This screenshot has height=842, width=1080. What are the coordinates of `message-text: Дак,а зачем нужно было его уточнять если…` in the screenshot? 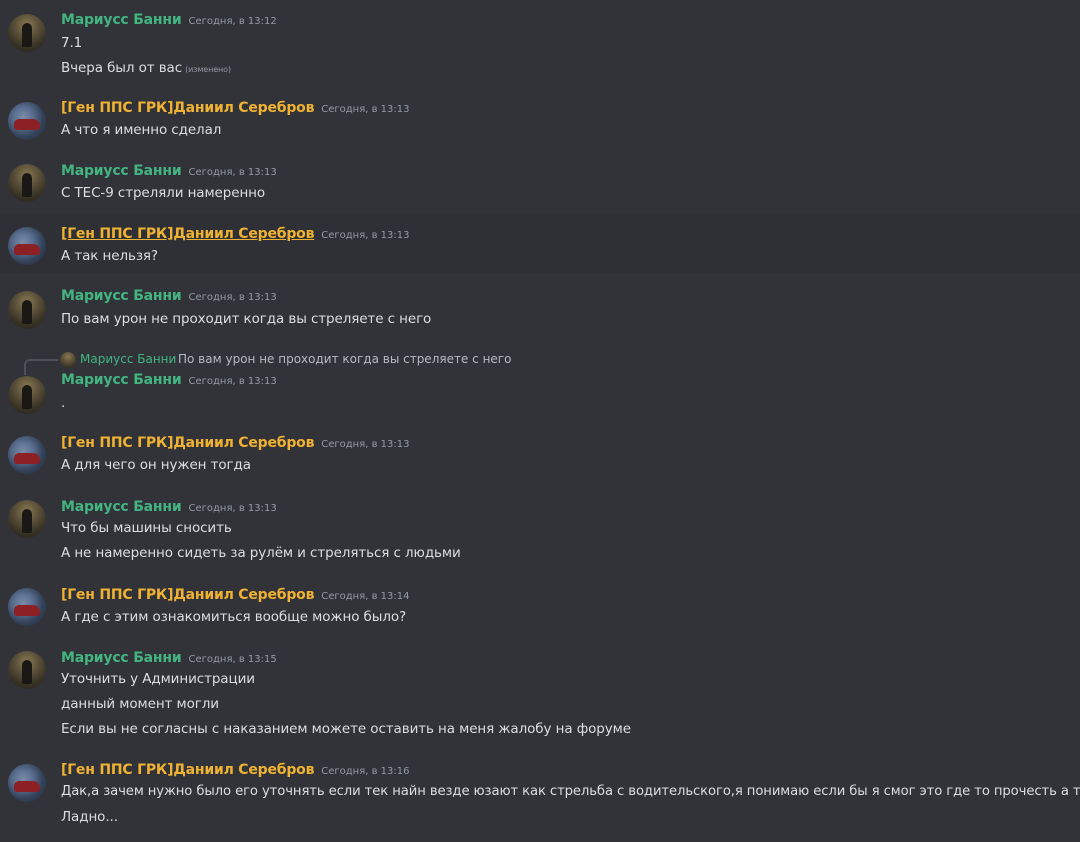 It's located at (570, 791).